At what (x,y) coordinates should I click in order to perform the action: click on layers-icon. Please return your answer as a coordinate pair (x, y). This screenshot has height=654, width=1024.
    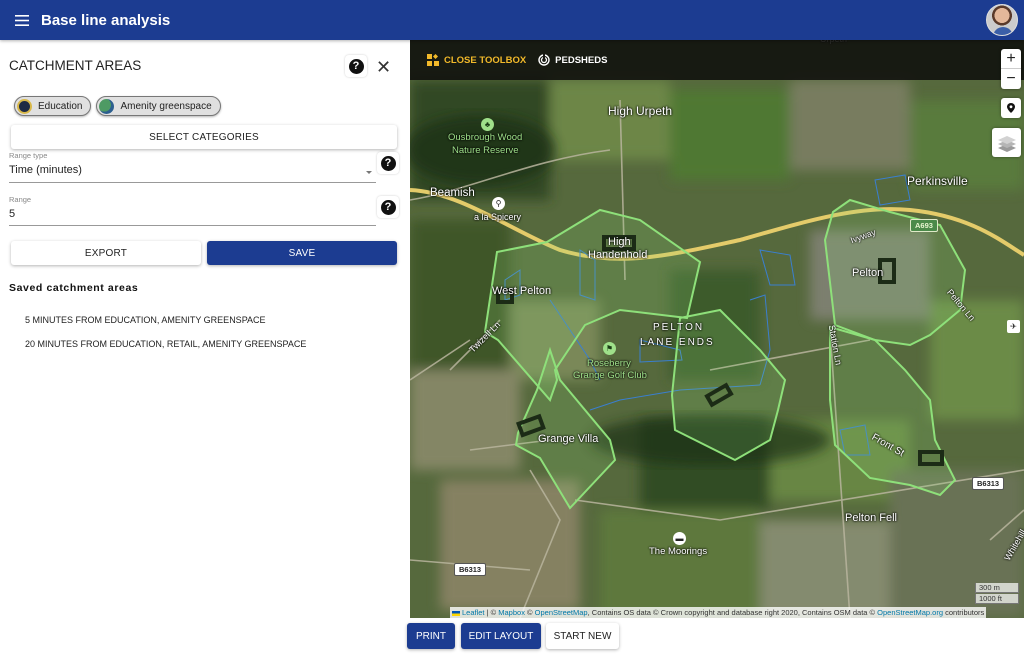
    Looking at the image, I should click on (1006, 143).